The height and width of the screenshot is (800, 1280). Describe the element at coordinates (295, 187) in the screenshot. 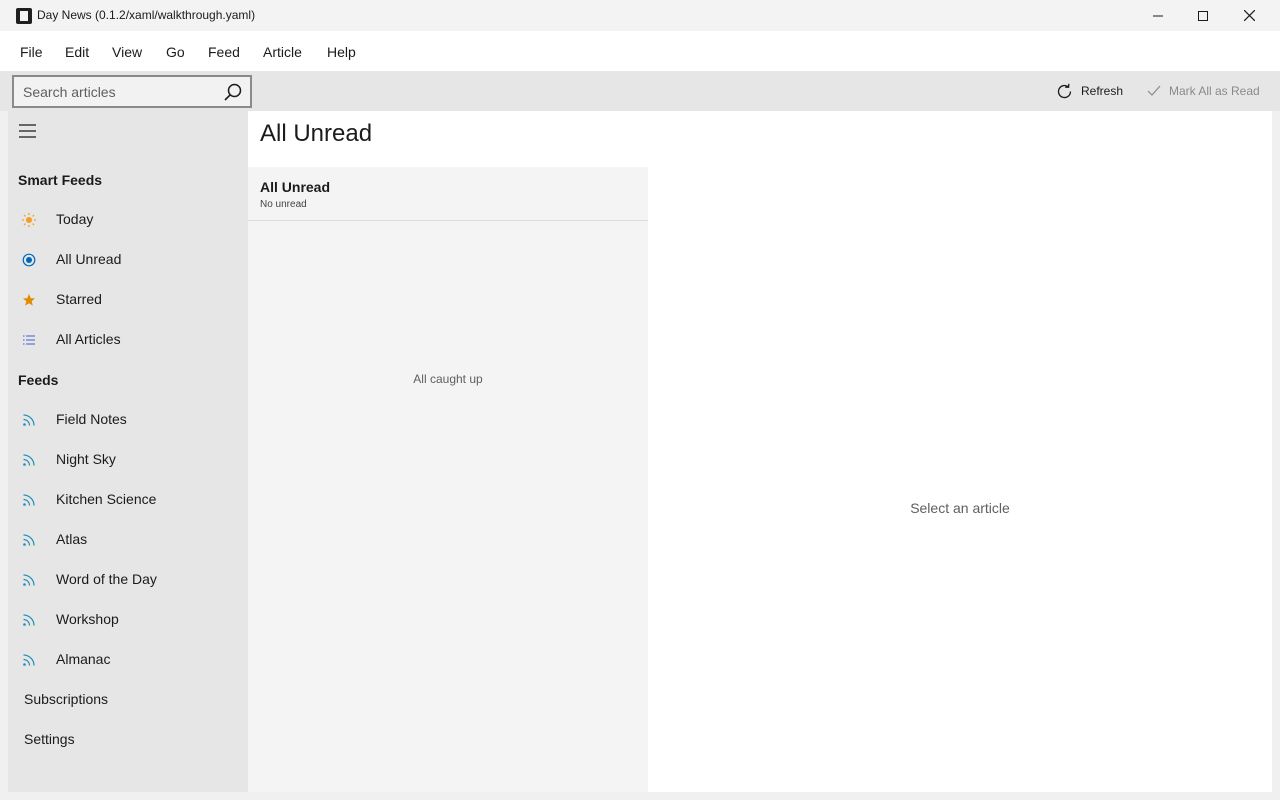

I see `article-list-title: All Unread` at that location.